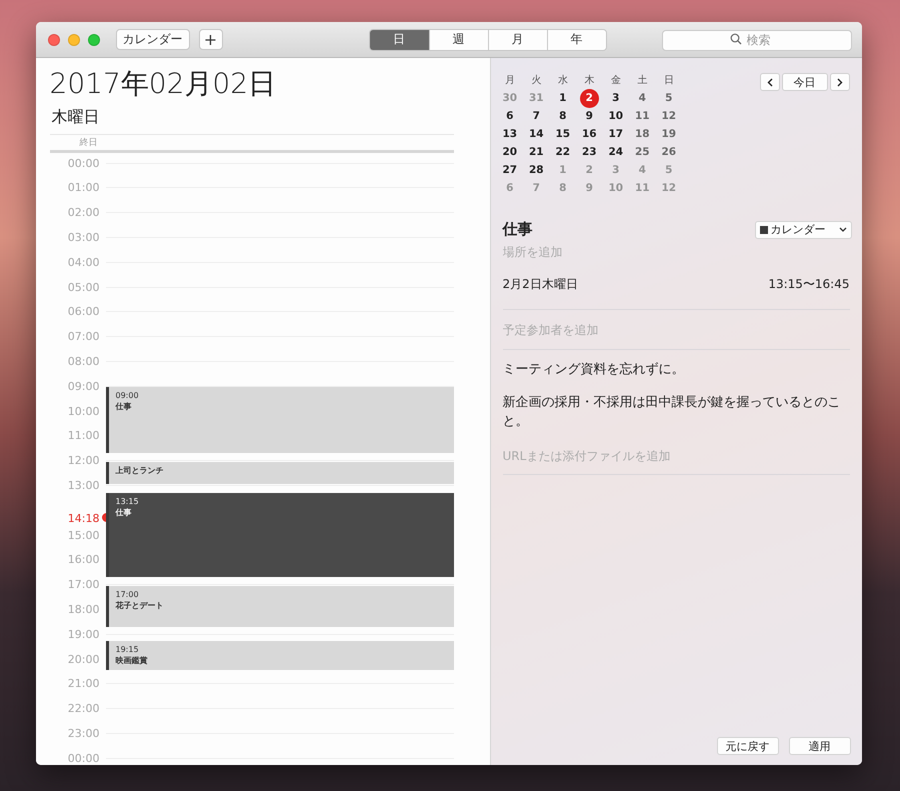  What do you see at coordinates (668, 134) in the screenshot?
I see `mini-calendar-day: 19` at bounding box center [668, 134].